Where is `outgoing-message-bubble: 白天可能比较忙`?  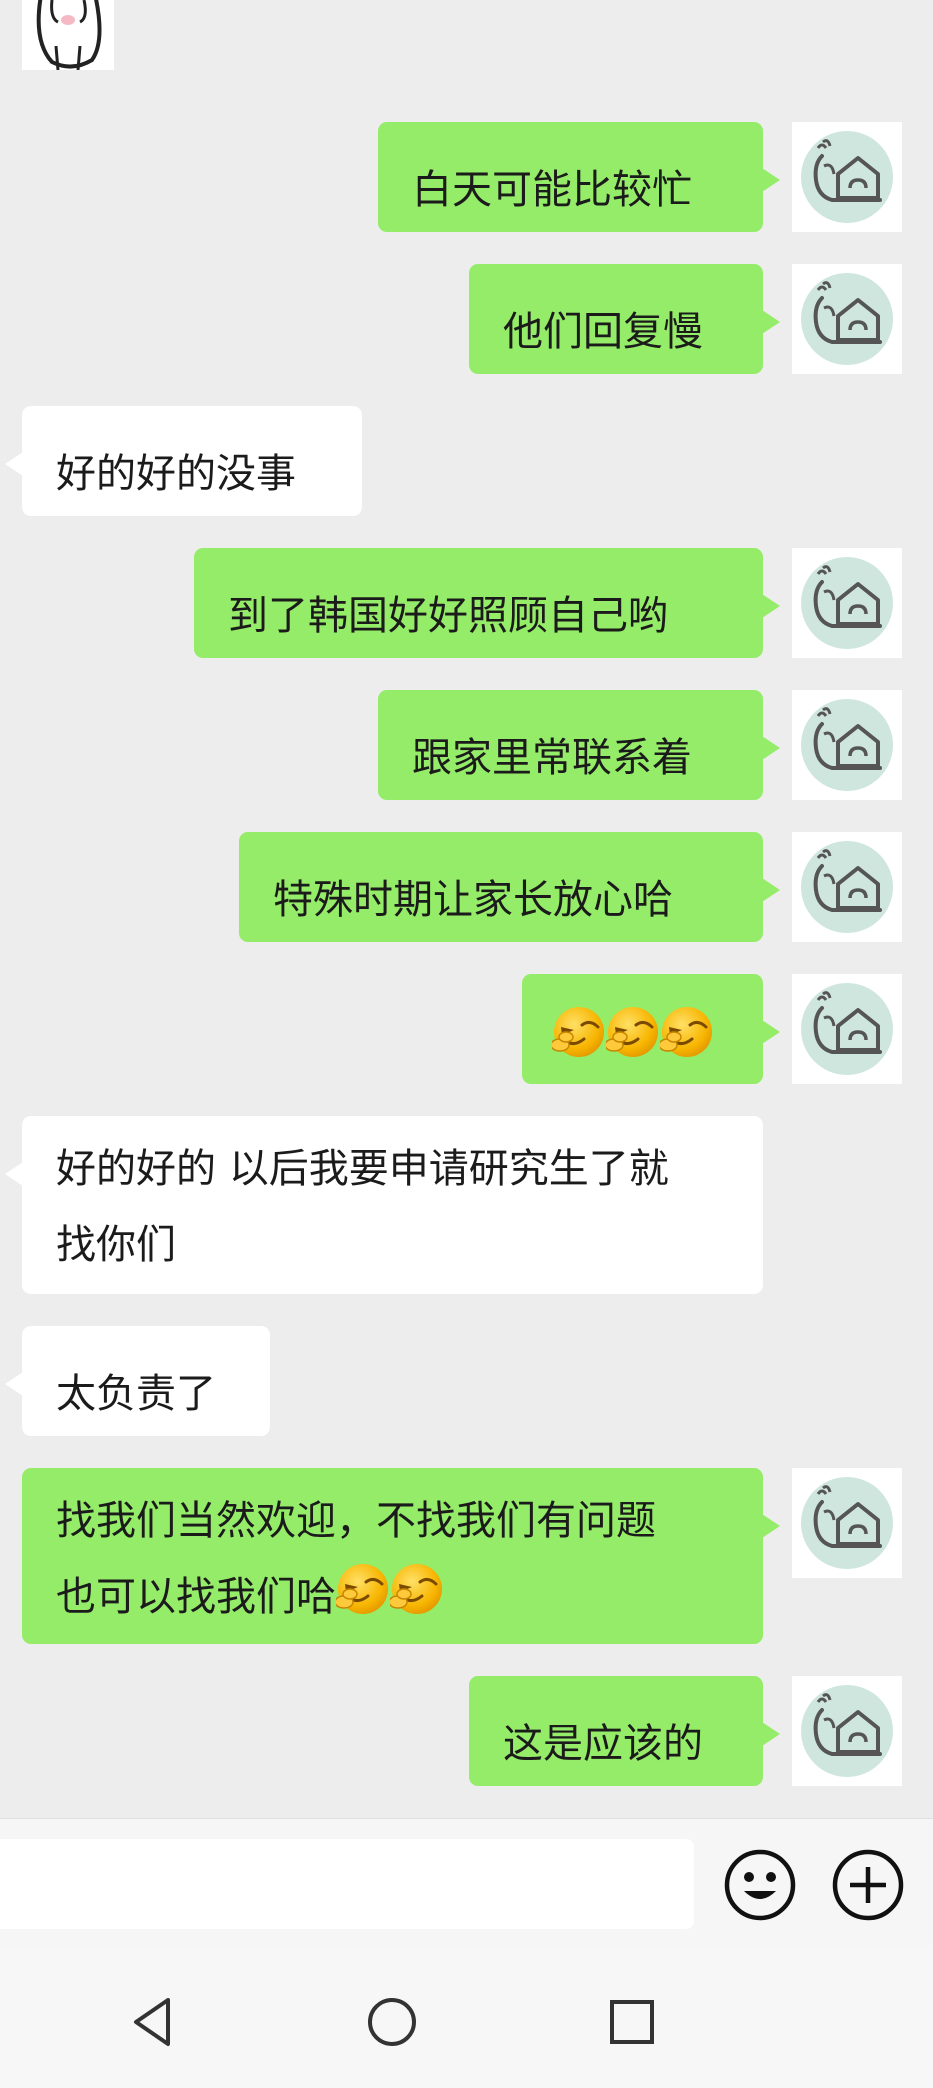
outgoing-message-bubble: 白天可能比较忙 is located at coordinates (579, 177).